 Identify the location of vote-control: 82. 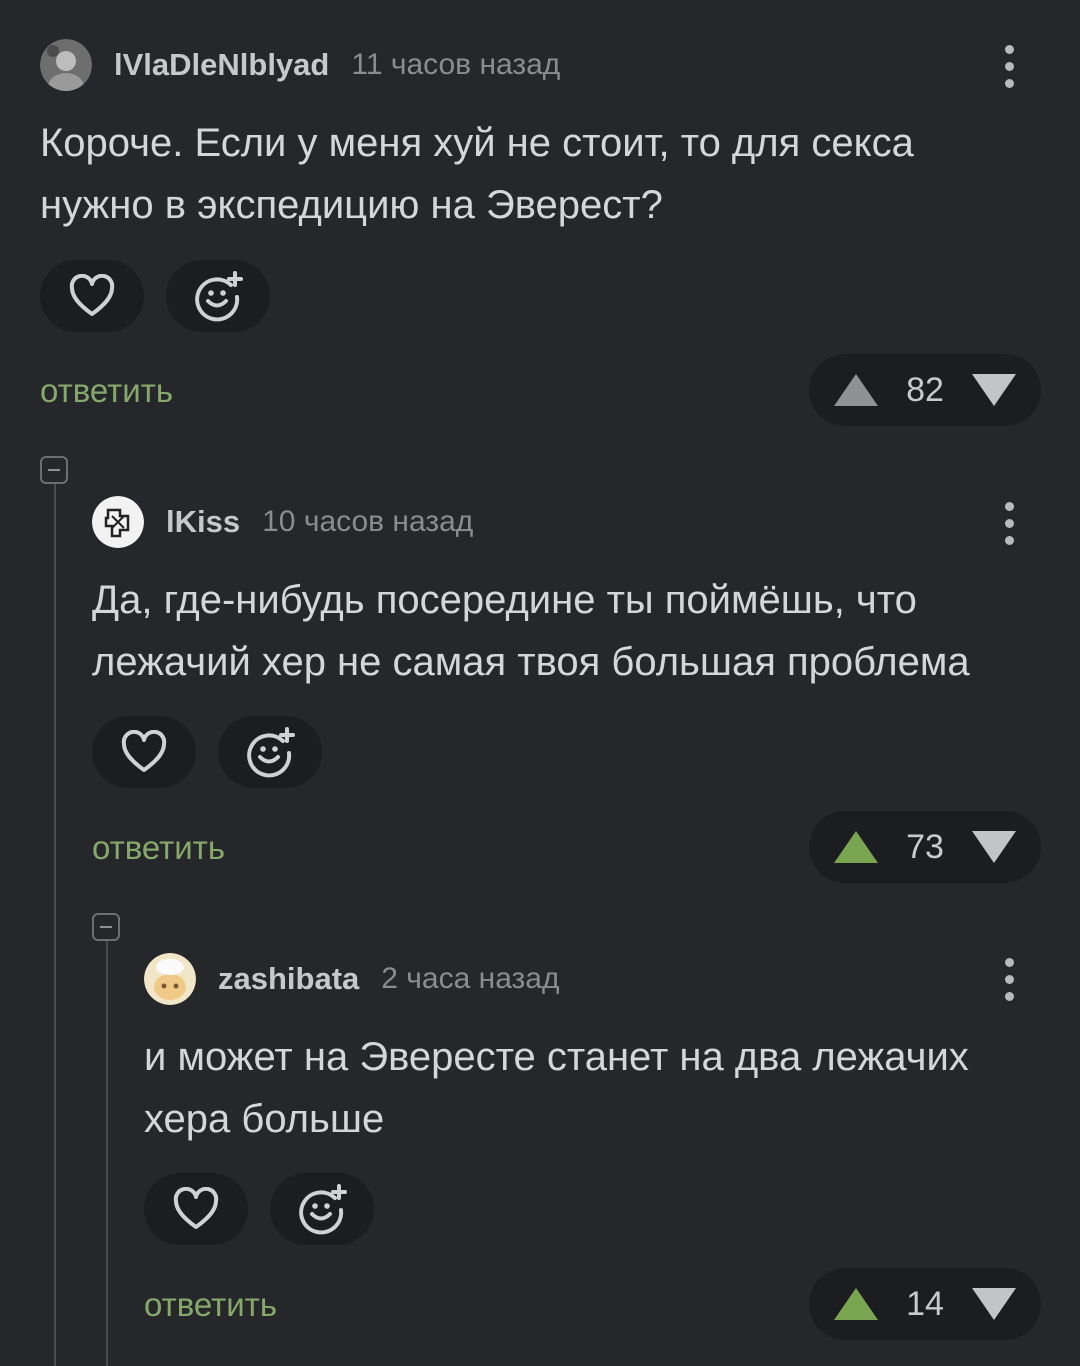
(925, 390).